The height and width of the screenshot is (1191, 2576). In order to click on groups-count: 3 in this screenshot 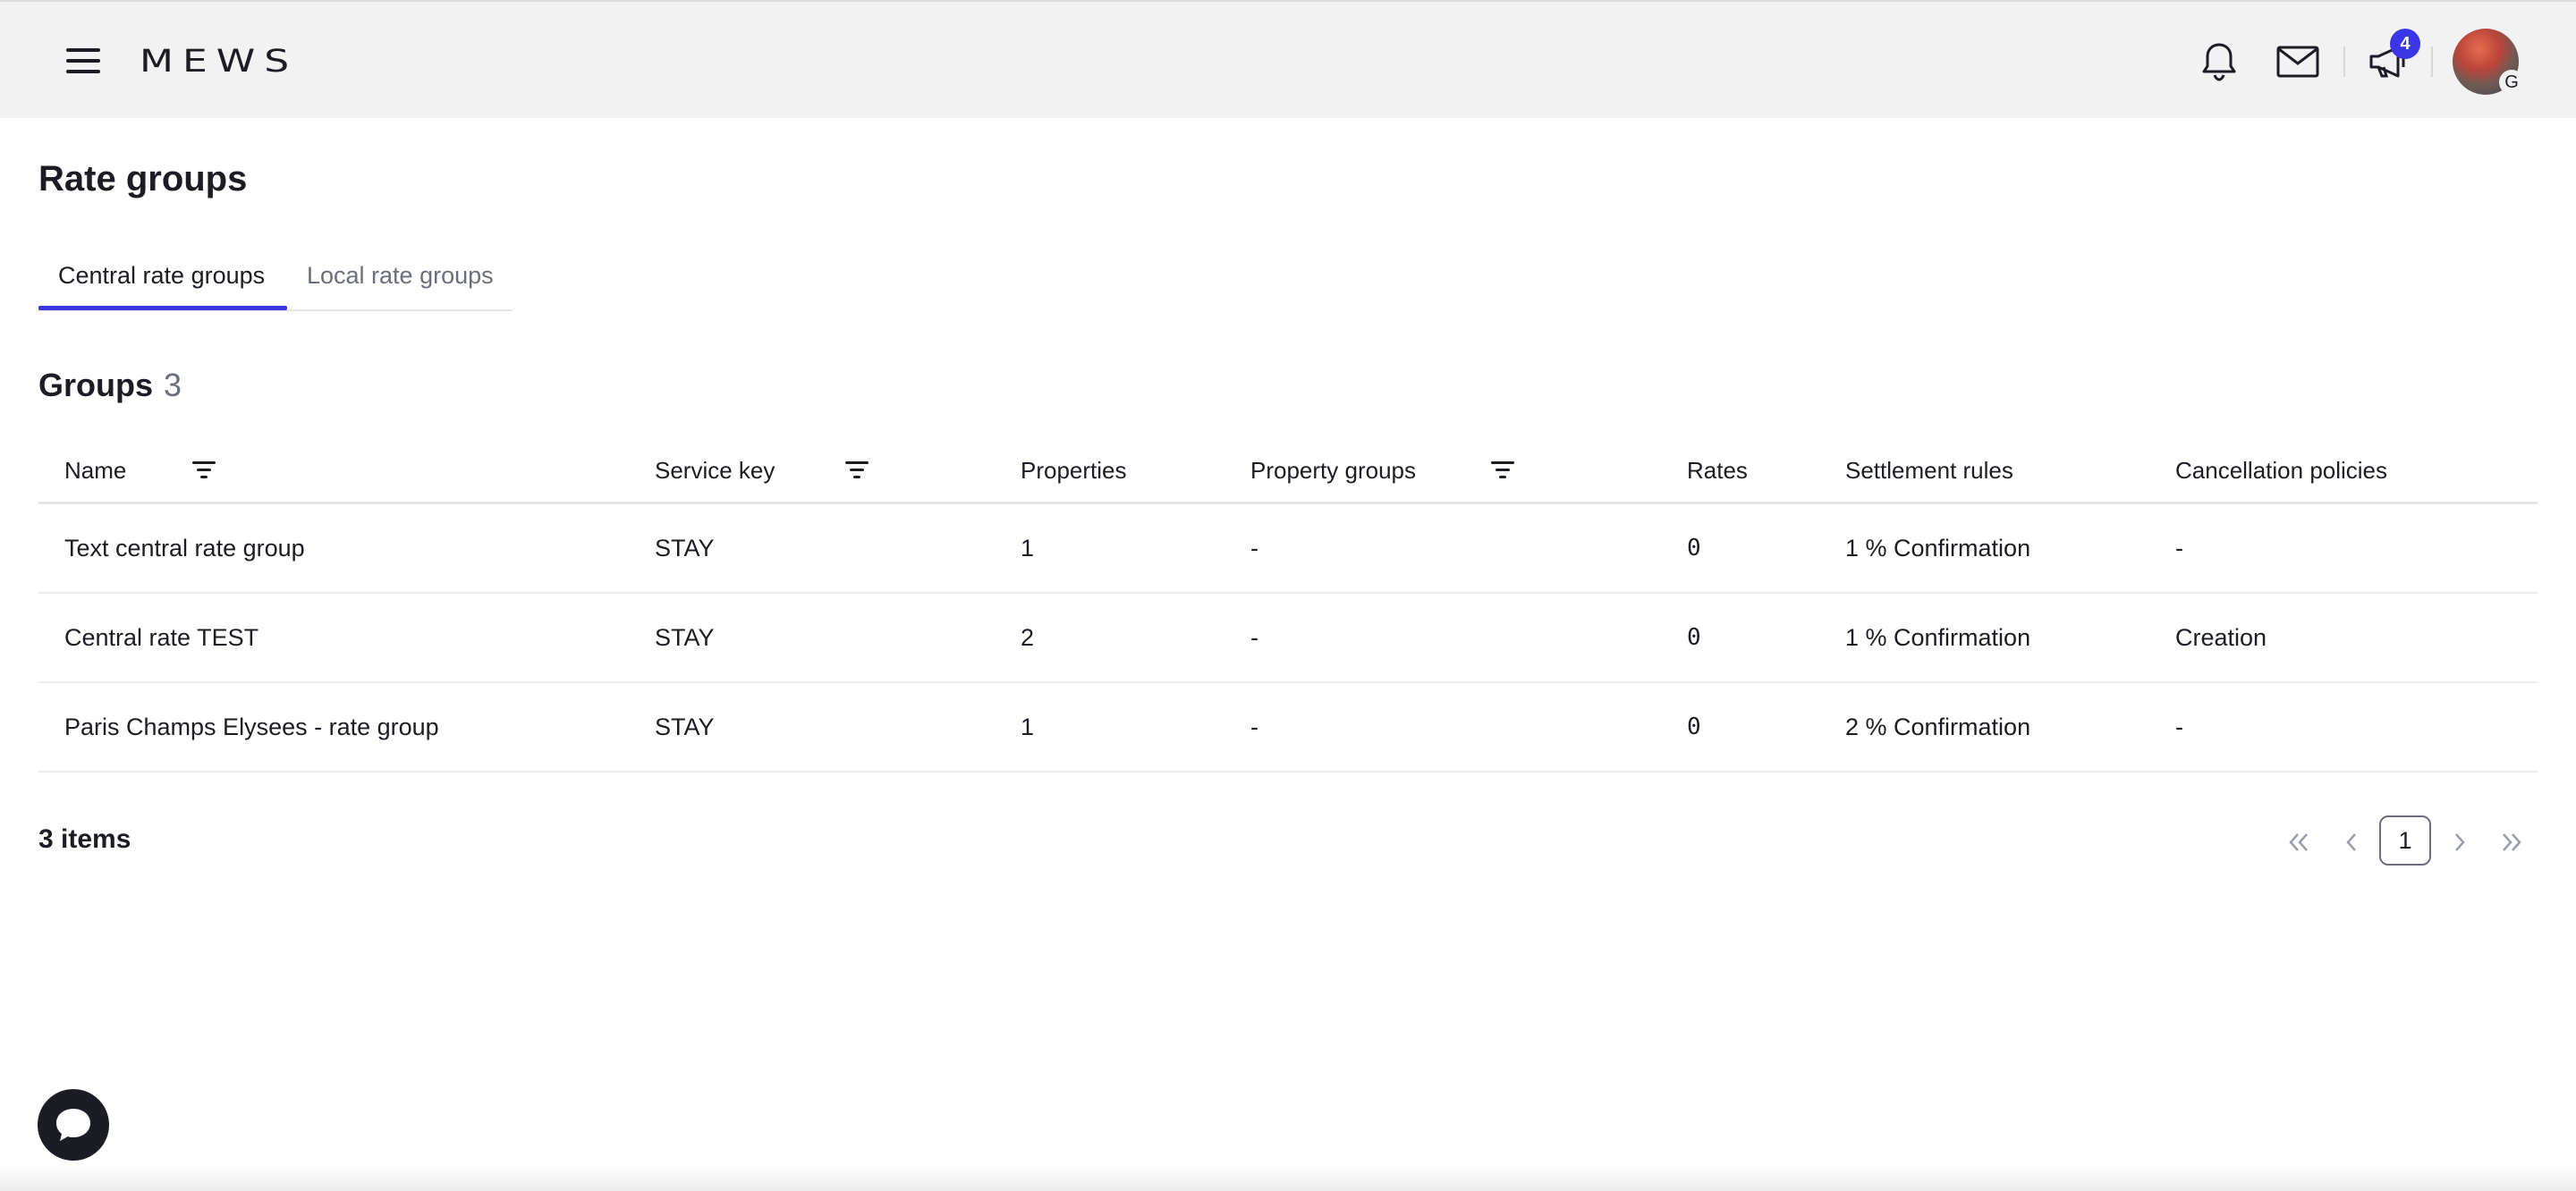, I will do `click(173, 385)`.